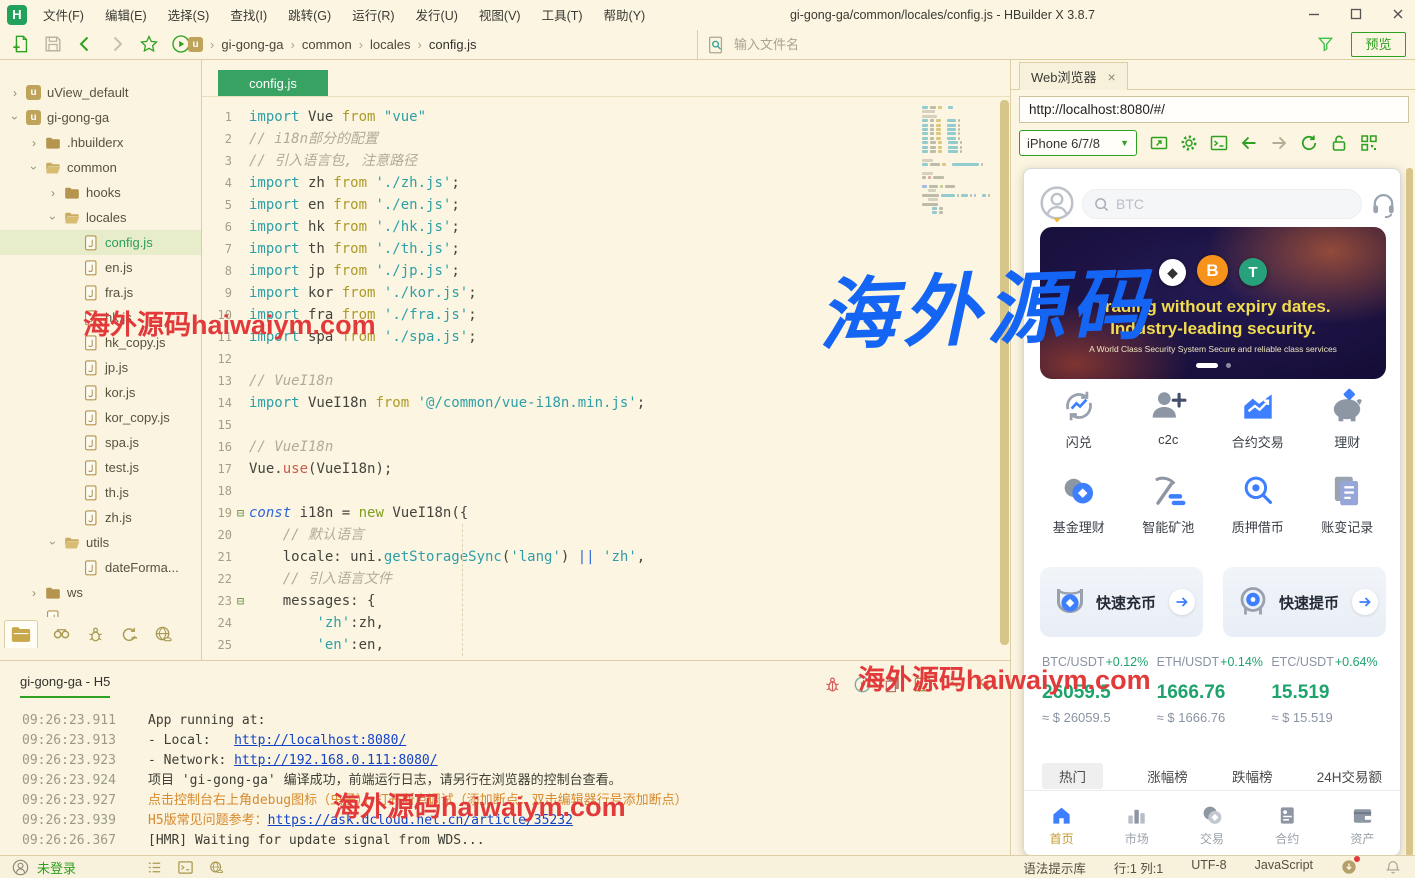 The image size is (1415, 878). I want to click on menu-item-4: 查找(I), so click(248, 14).